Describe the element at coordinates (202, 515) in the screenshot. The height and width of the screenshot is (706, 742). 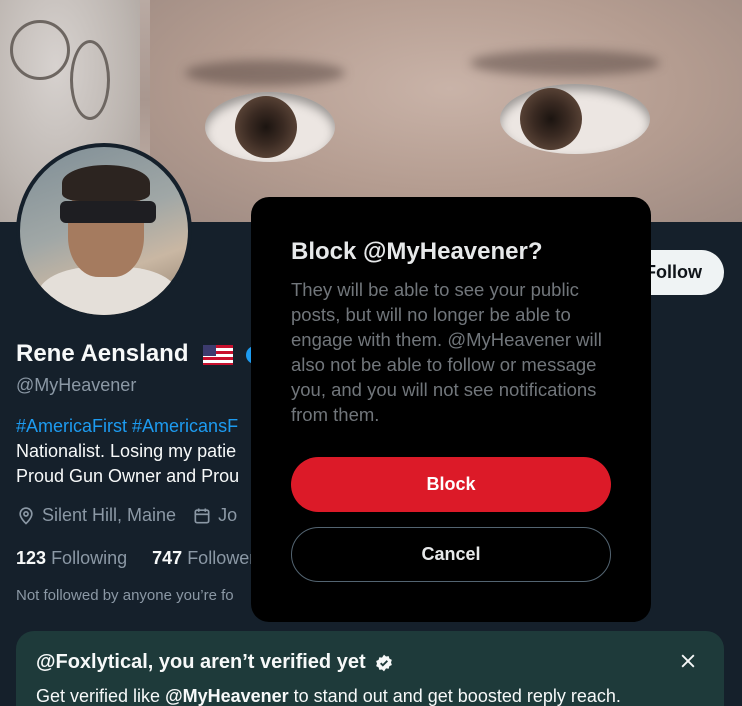
I see `calendar-icon` at that location.